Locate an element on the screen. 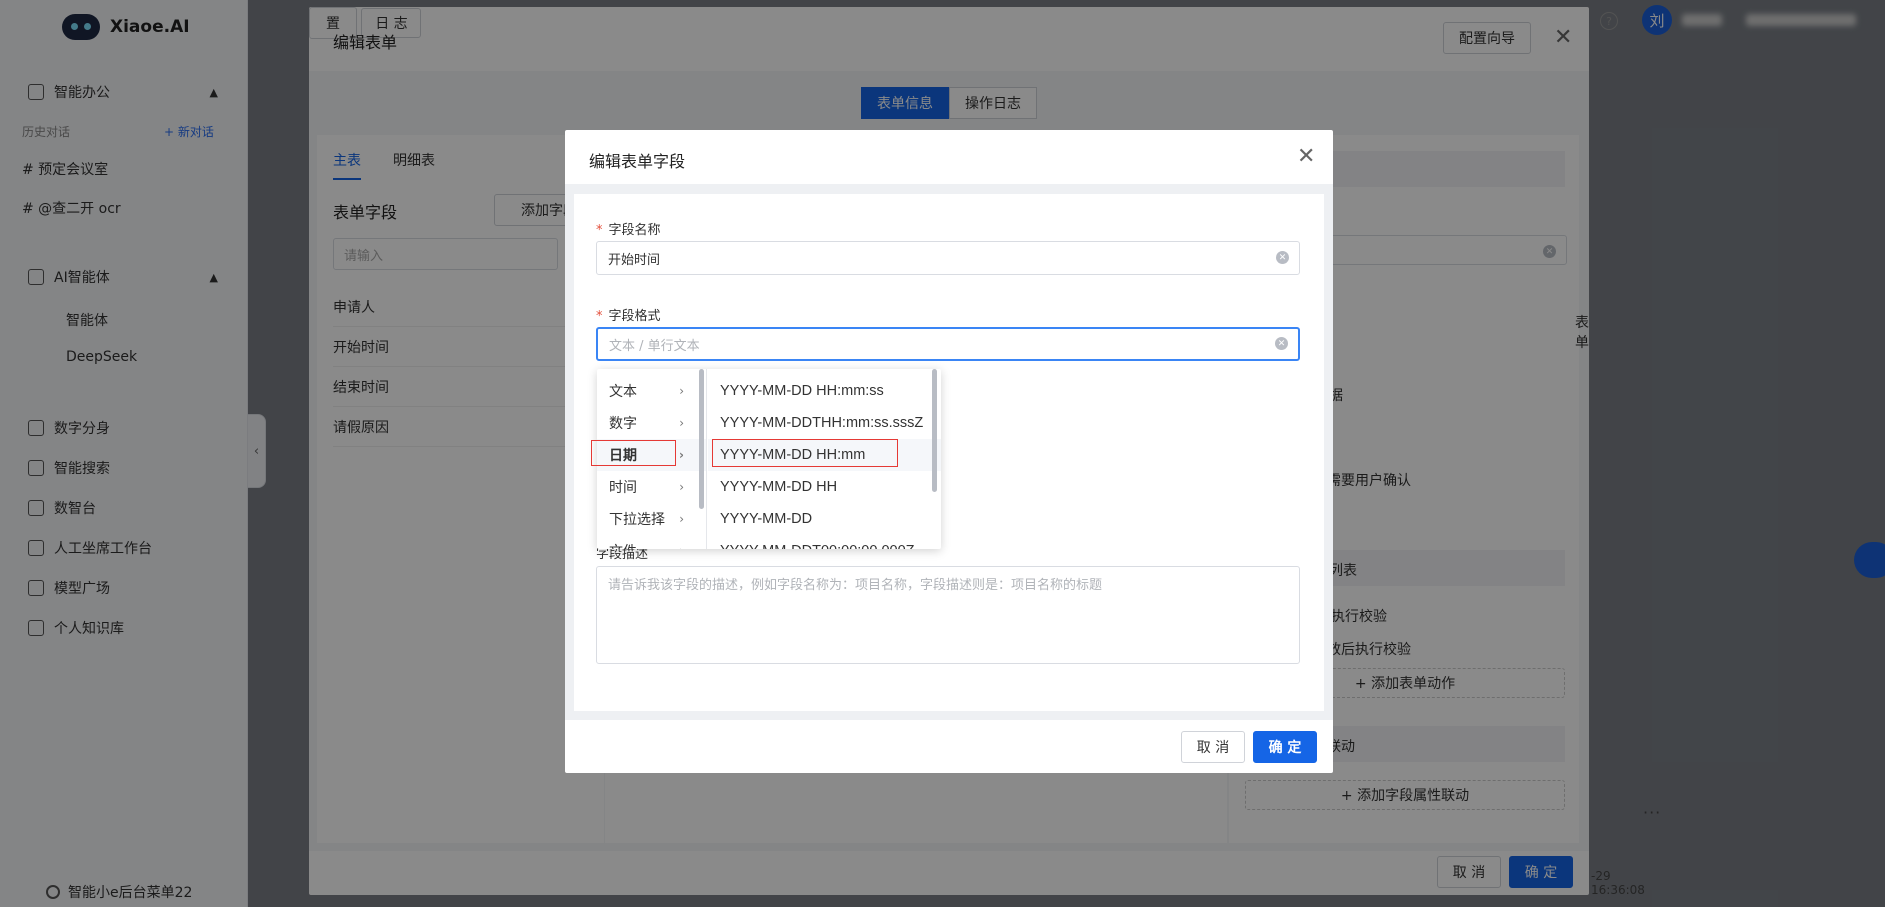 This screenshot has height=907, width=1885. field-name-label: * 字段名称 is located at coordinates (628, 230).